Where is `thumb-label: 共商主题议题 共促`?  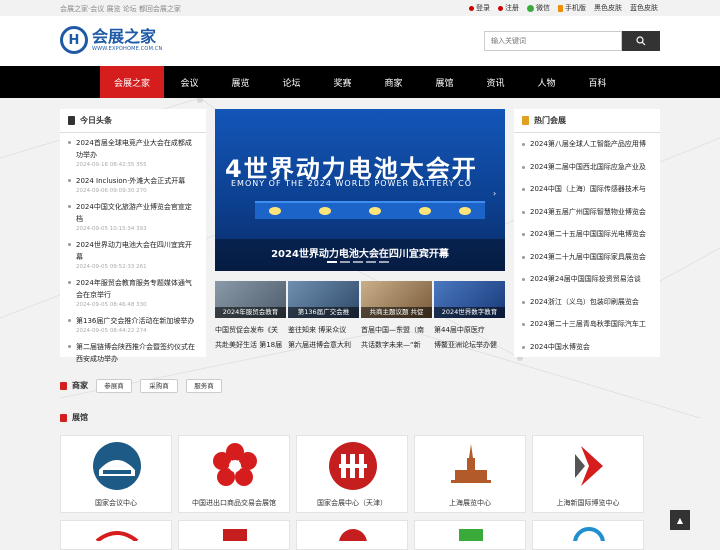 thumb-label: 共商主题议题 共促 is located at coordinates (396, 312).